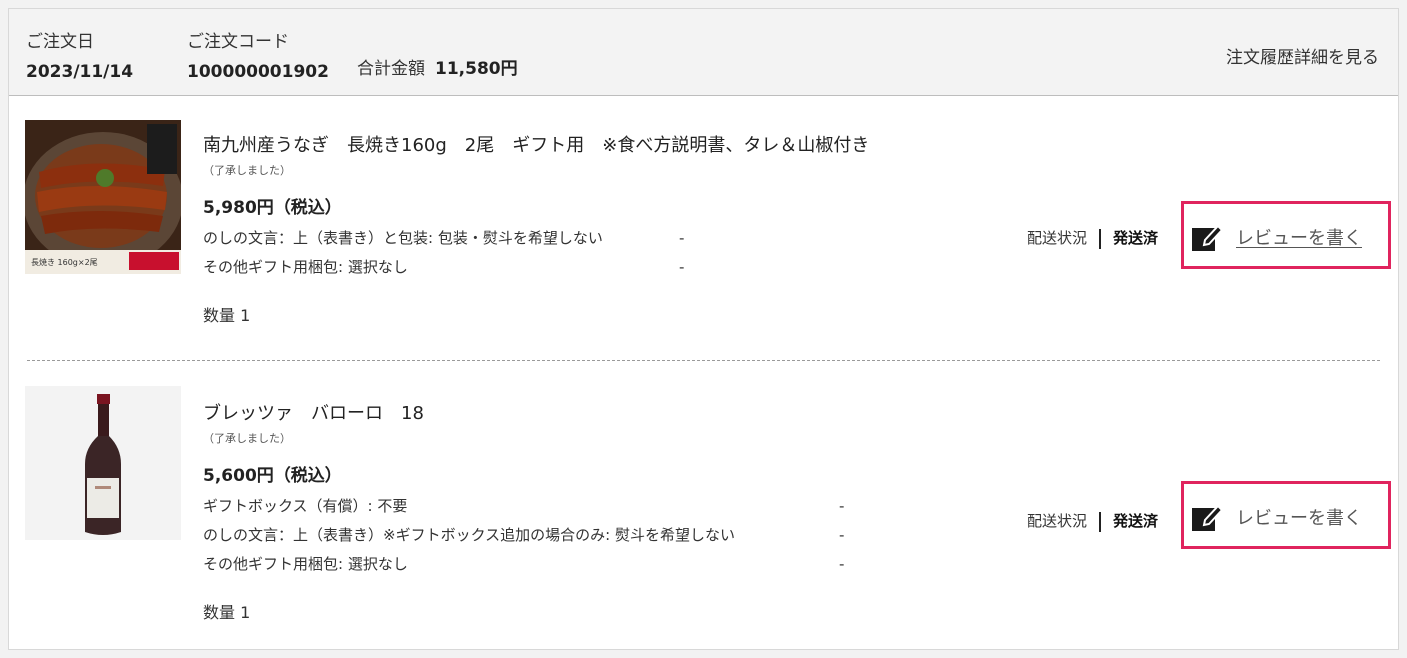  What do you see at coordinates (258, 54) in the screenshot?
I see `order-code: ご注文コード 100000001902` at bounding box center [258, 54].